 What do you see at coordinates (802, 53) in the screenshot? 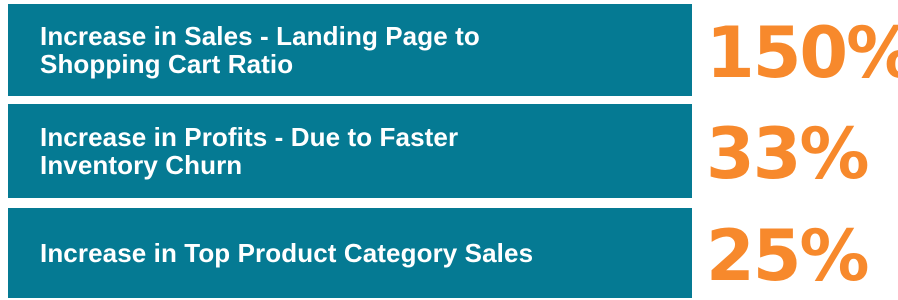
I see `stat-value: 150%` at bounding box center [802, 53].